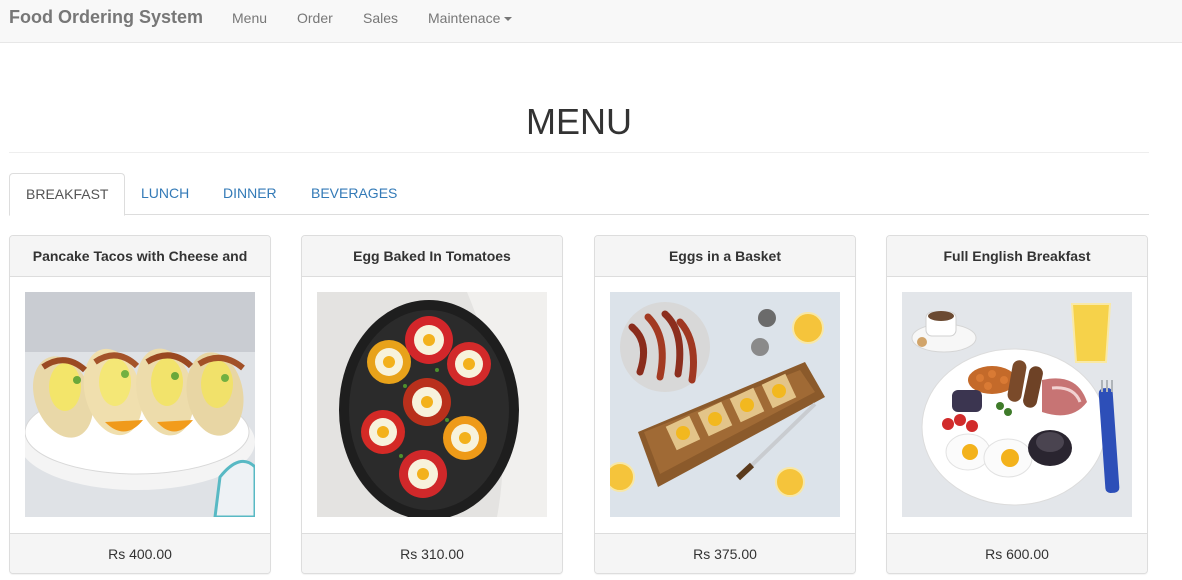 The image size is (1182, 580). I want to click on navbar-brand: Food Ordering System, so click(106, 17).